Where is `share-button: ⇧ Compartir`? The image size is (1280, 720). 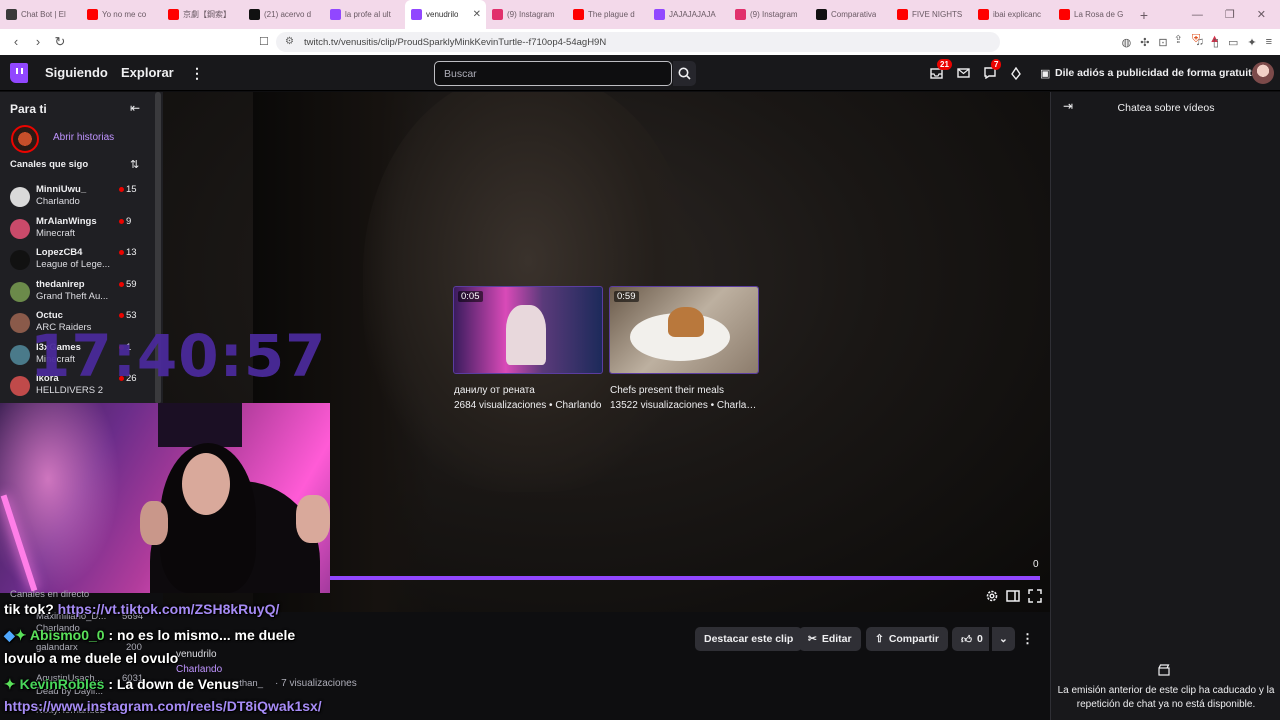
share-button: ⇧ Compartir is located at coordinates (907, 639).